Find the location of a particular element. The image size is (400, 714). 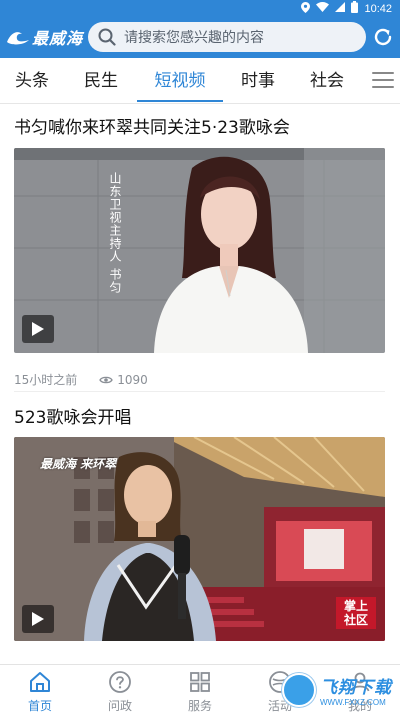

location-icon is located at coordinates (306, 8).